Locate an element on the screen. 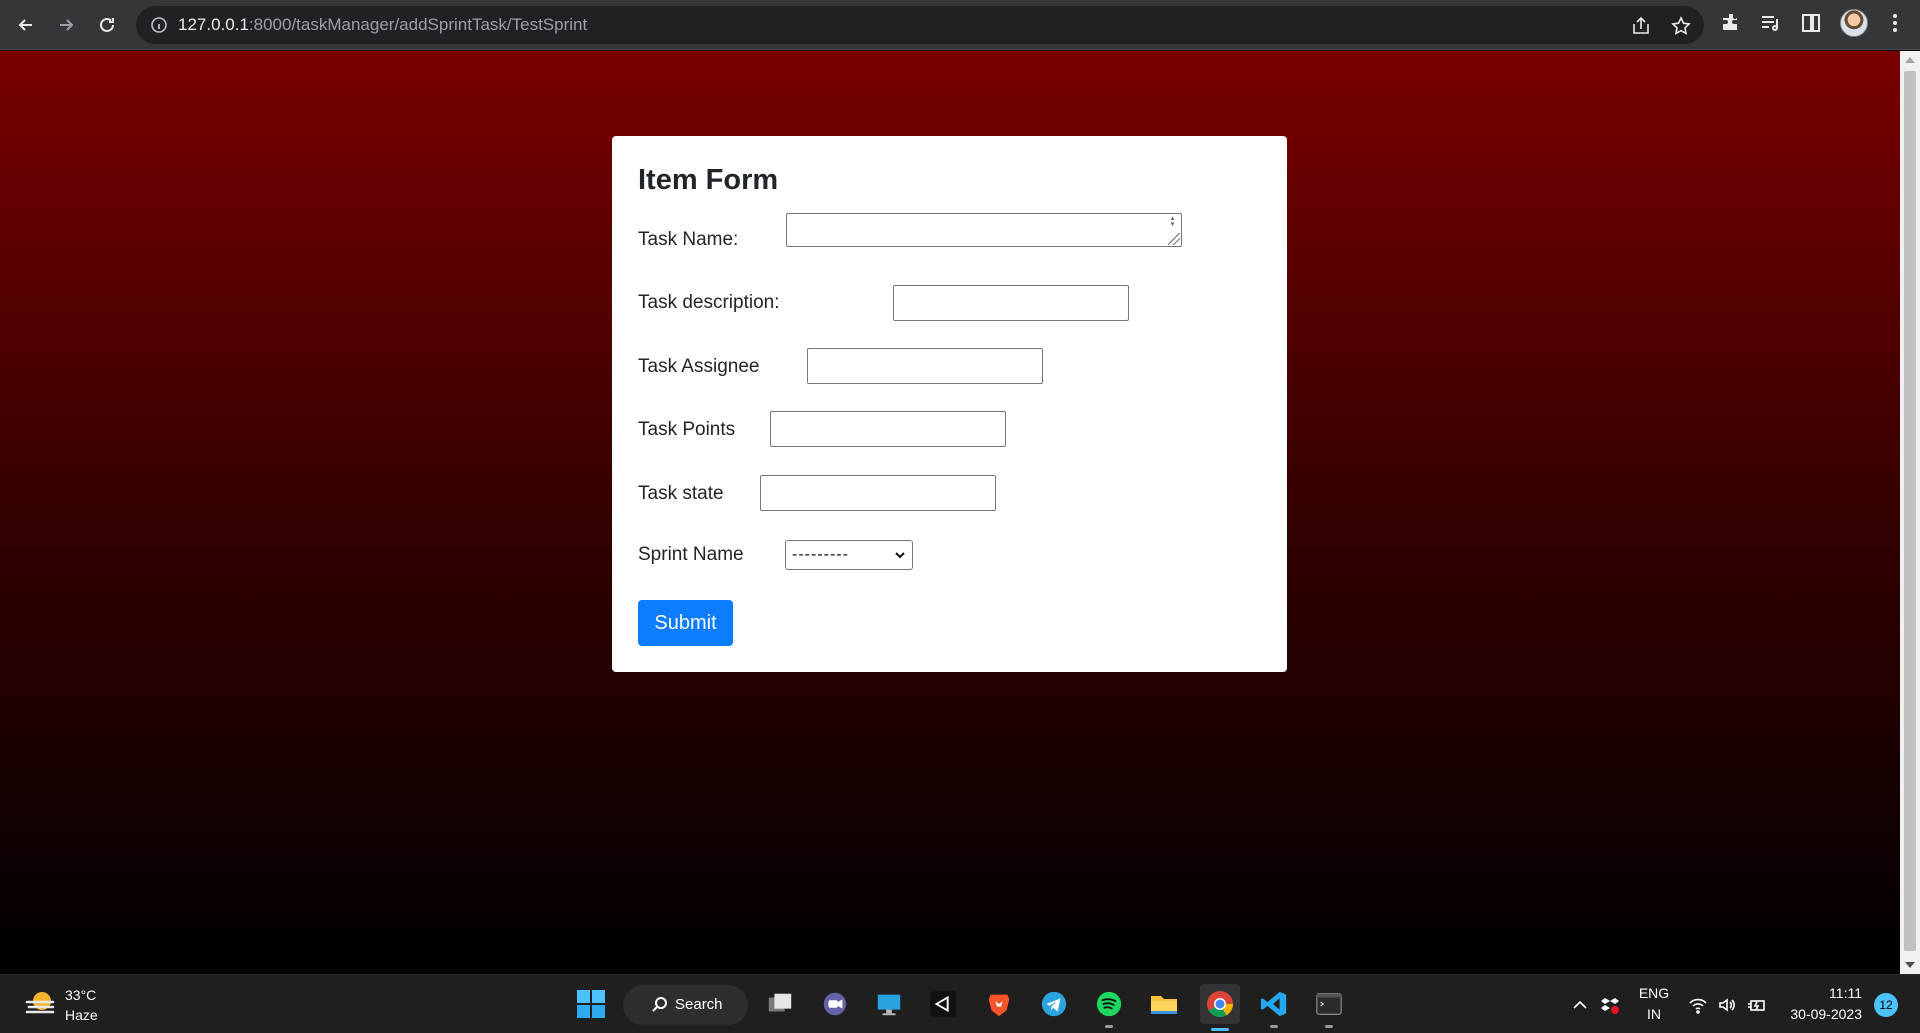 Image resolution: width=1920 pixels, height=1033 pixels. file-explorer-icon is located at coordinates (1164, 1004).